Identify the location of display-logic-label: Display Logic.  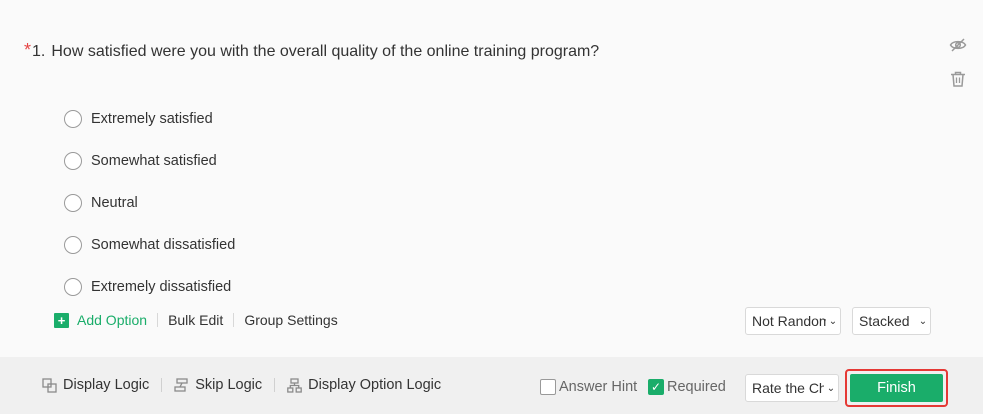
(106, 385).